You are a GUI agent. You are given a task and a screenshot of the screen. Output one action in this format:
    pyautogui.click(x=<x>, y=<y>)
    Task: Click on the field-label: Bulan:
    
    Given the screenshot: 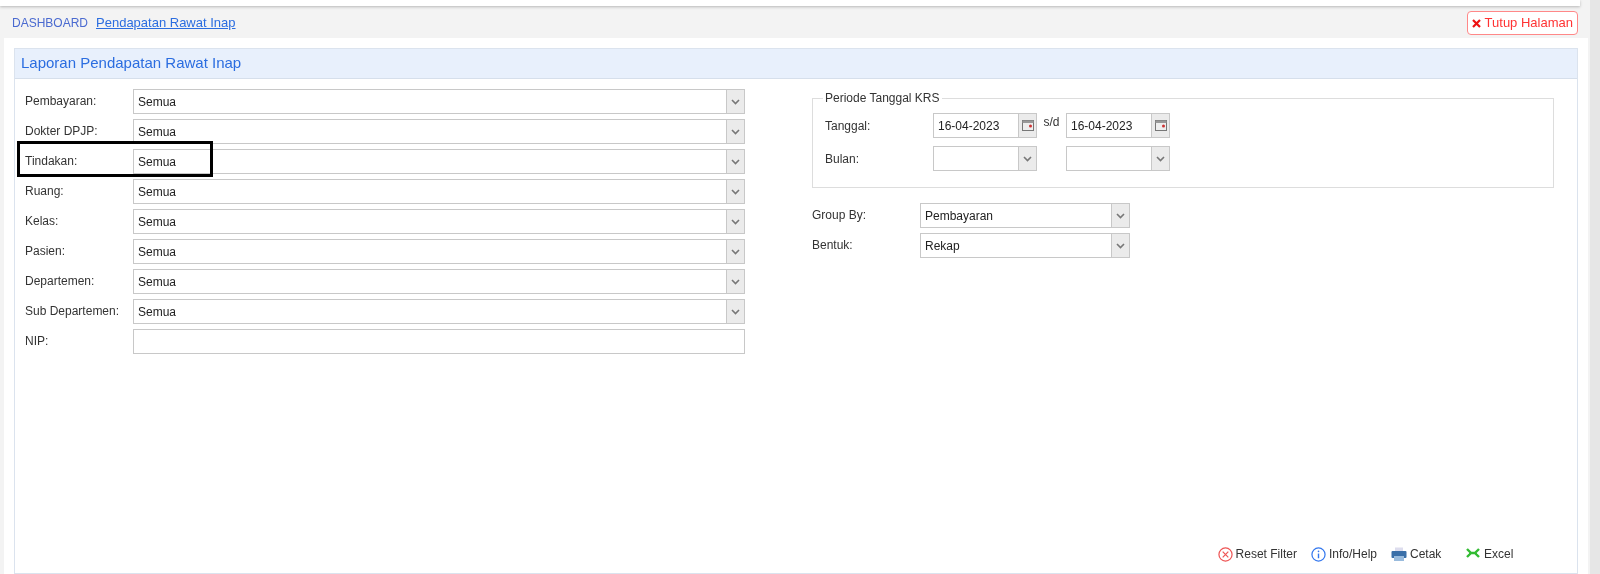 What is the action you would take?
    pyautogui.click(x=843, y=159)
    